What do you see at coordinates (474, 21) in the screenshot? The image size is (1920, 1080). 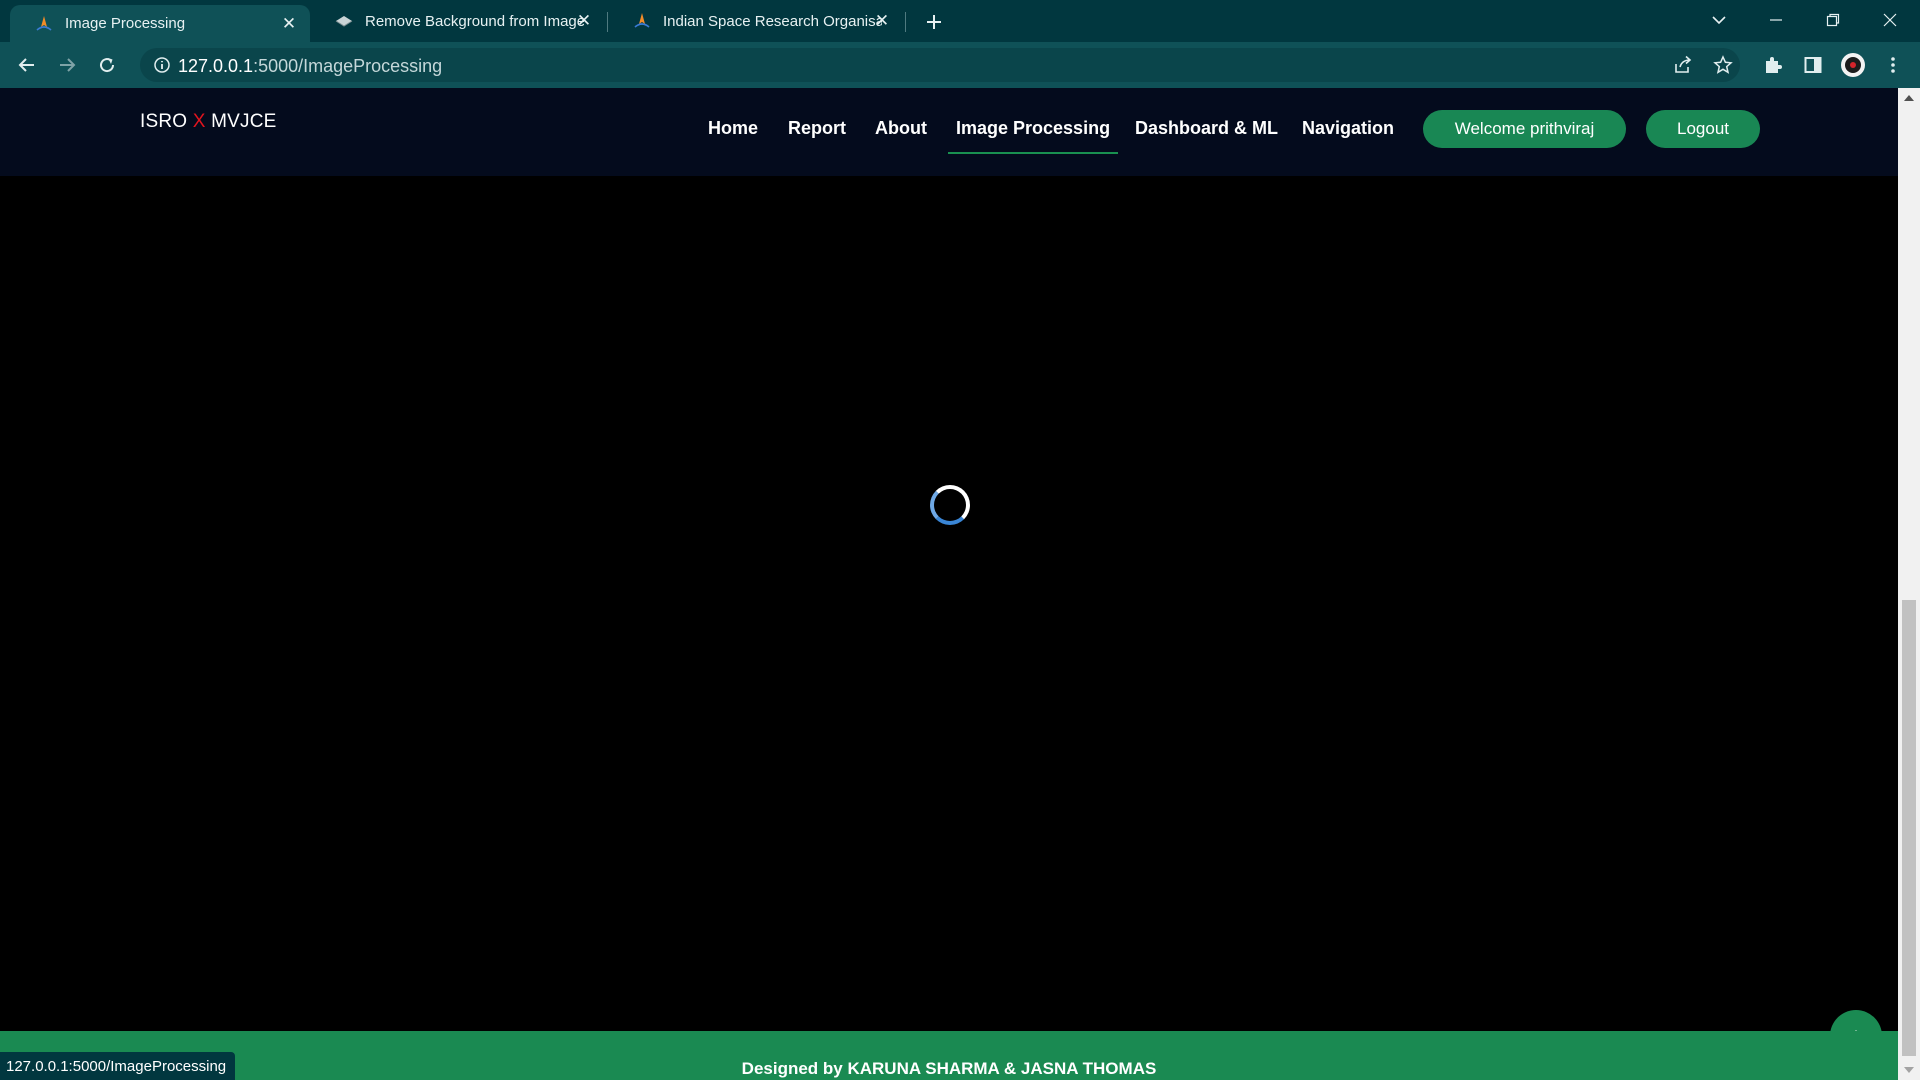 I see `tab-label: Remove Background from Image` at bounding box center [474, 21].